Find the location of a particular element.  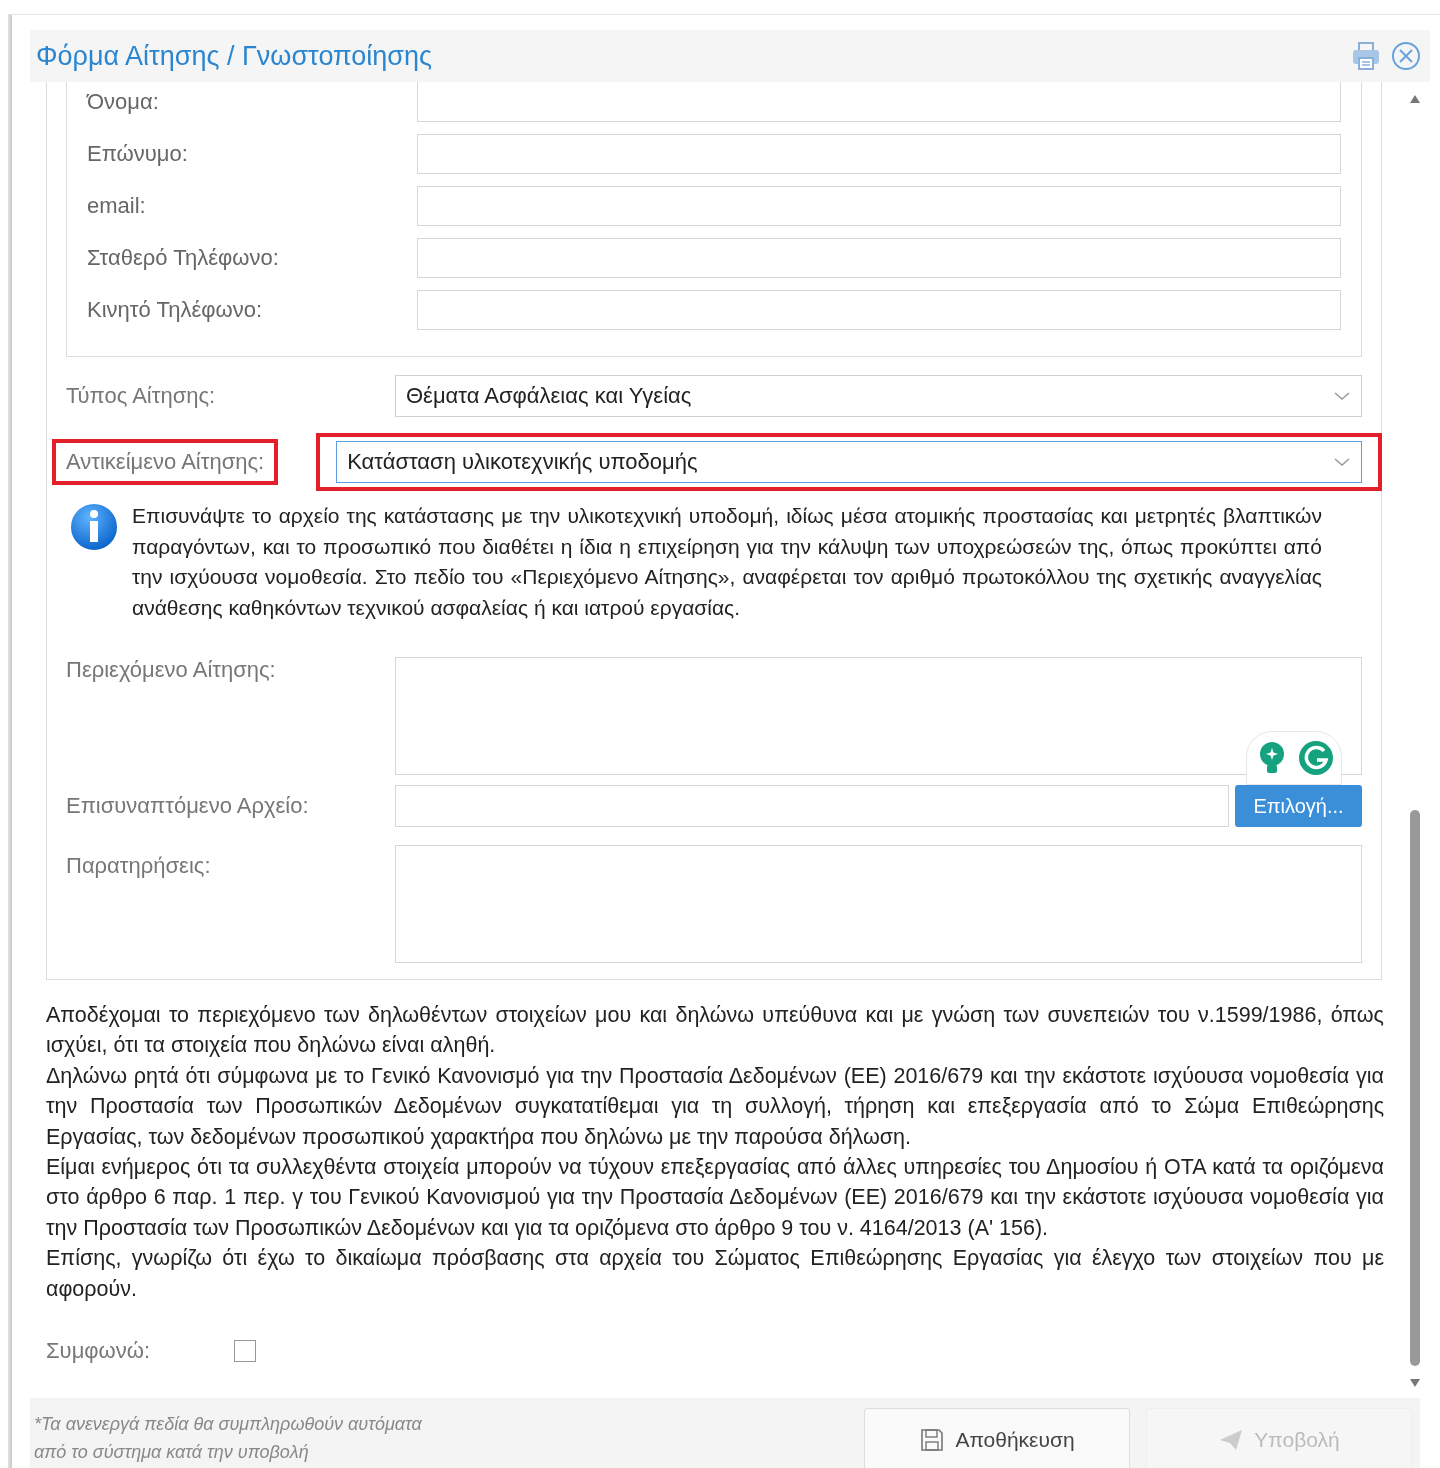

dropdown: Κατάσταση υλικοτεχνικής υποδομής is located at coordinates (849, 462).